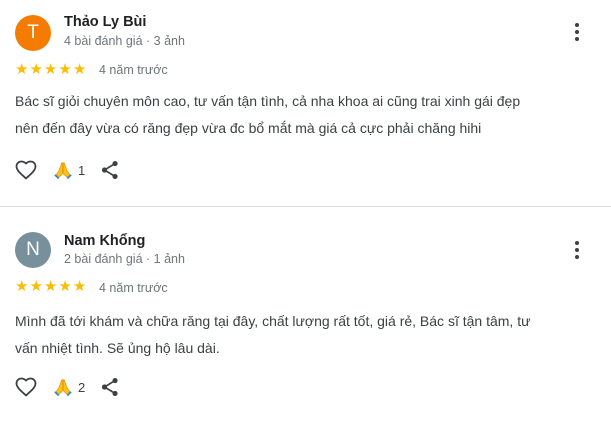 The image size is (611, 423). Describe the element at coordinates (82, 387) in the screenshot. I see `reaction-count: 2` at that location.